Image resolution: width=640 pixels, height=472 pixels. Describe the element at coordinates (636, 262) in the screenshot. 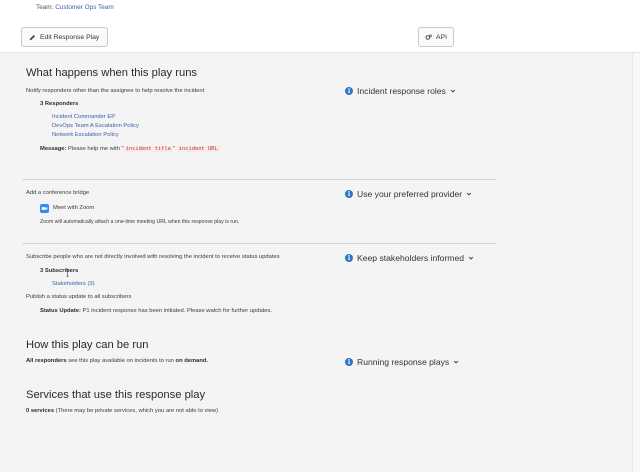

I see `right-panel-edge` at that location.